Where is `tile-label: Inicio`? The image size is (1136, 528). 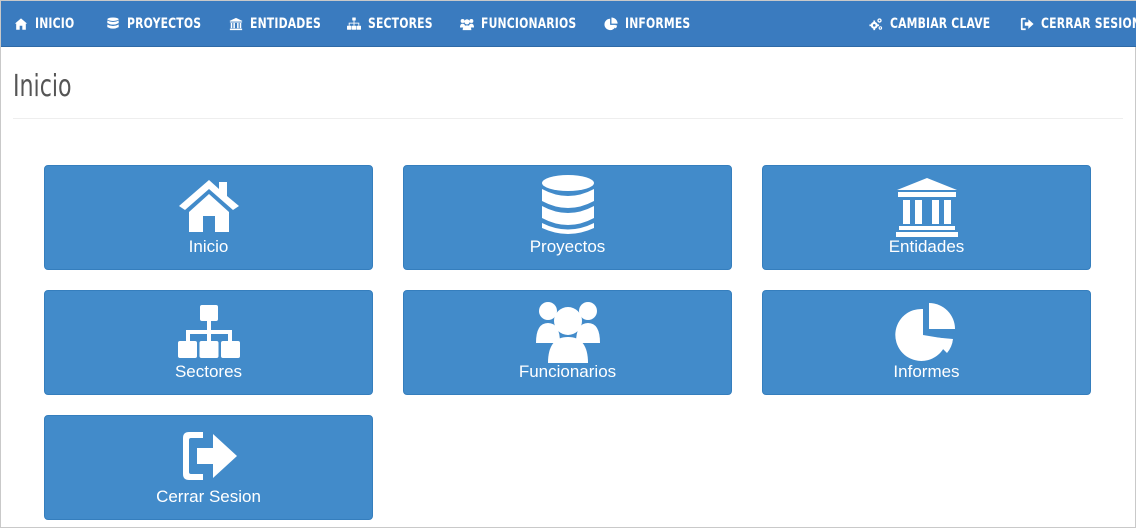 tile-label: Inicio is located at coordinates (208, 246).